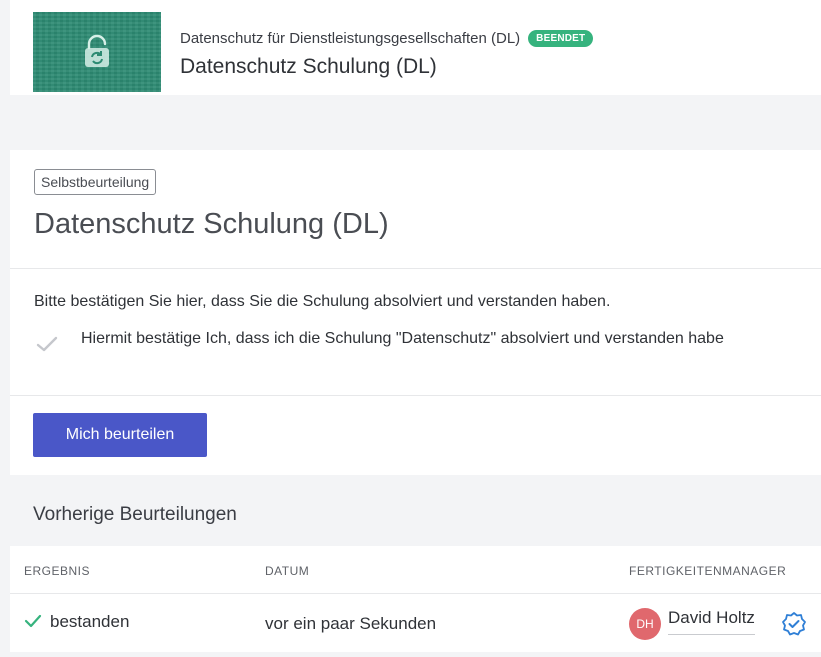  I want to click on lock-refresh-icon, so click(97, 50).